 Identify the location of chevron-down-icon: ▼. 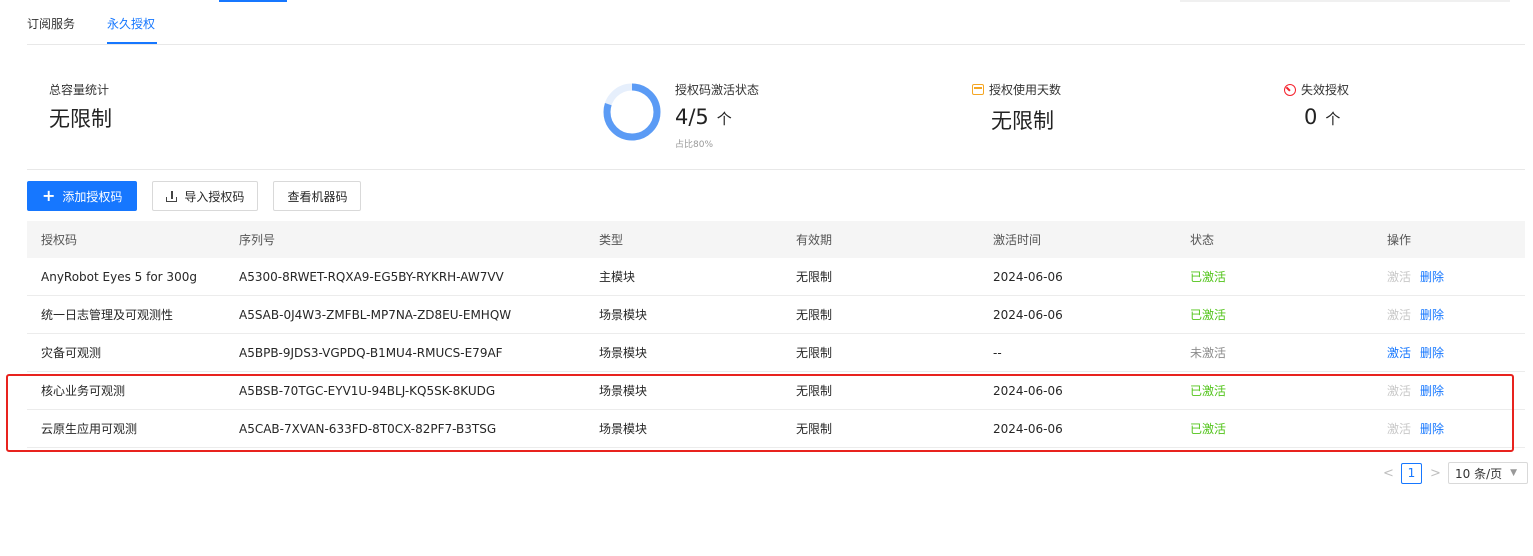
(1514, 473).